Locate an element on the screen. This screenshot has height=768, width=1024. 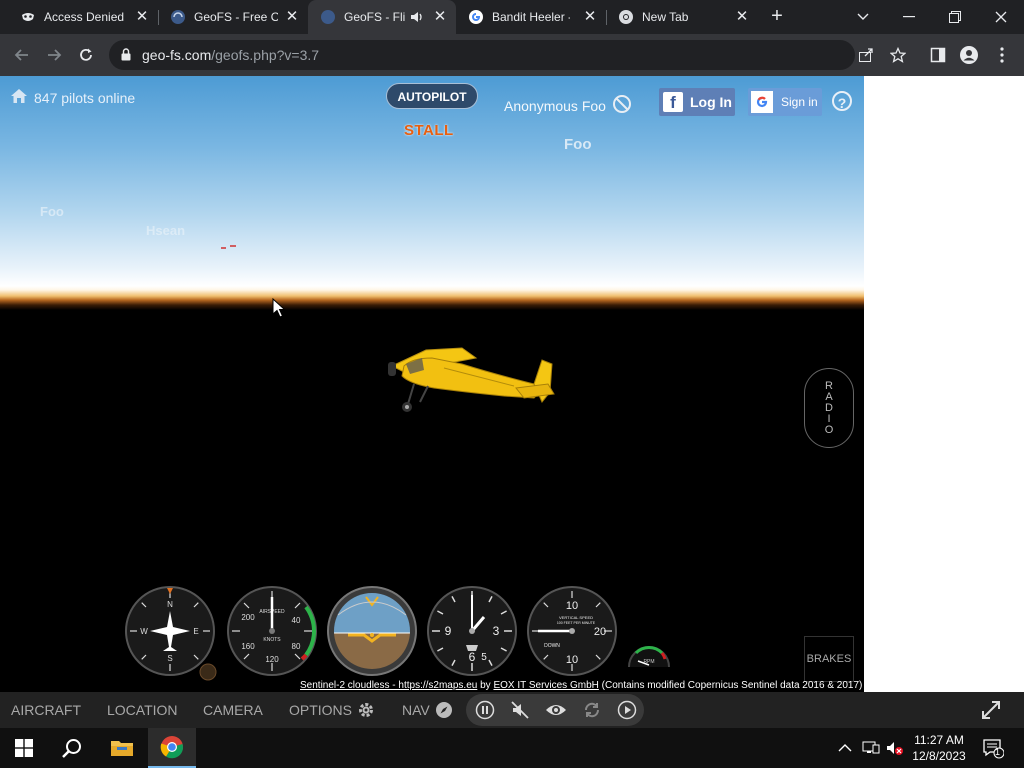
clock-date: 12/8/2023 is located at coordinates (939, 756).